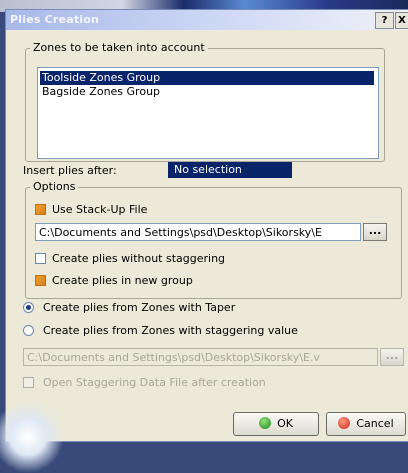  Describe the element at coordinates (40, 209) in the screenshot. I see `use-stackup-checkbox` at that location.